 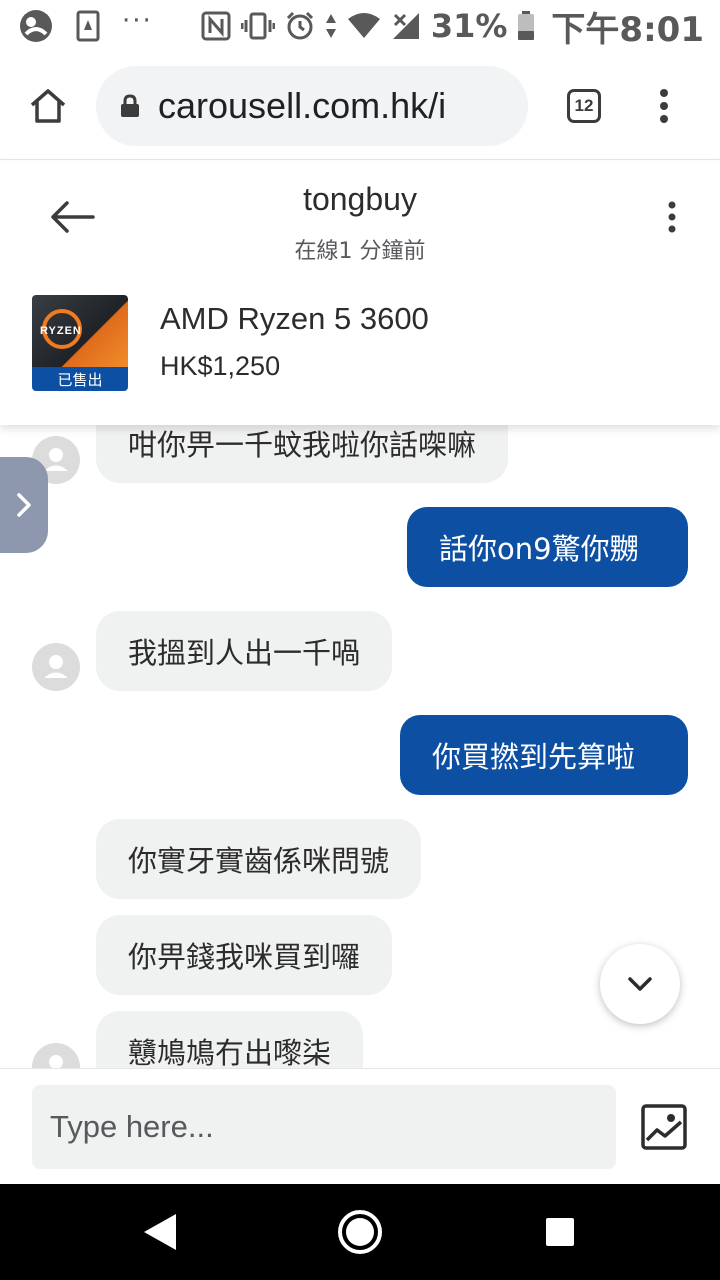 What do you see at coordinates (324, 1127) in the screenshot?
I see `message-input` at bounding box center [324, 1127].